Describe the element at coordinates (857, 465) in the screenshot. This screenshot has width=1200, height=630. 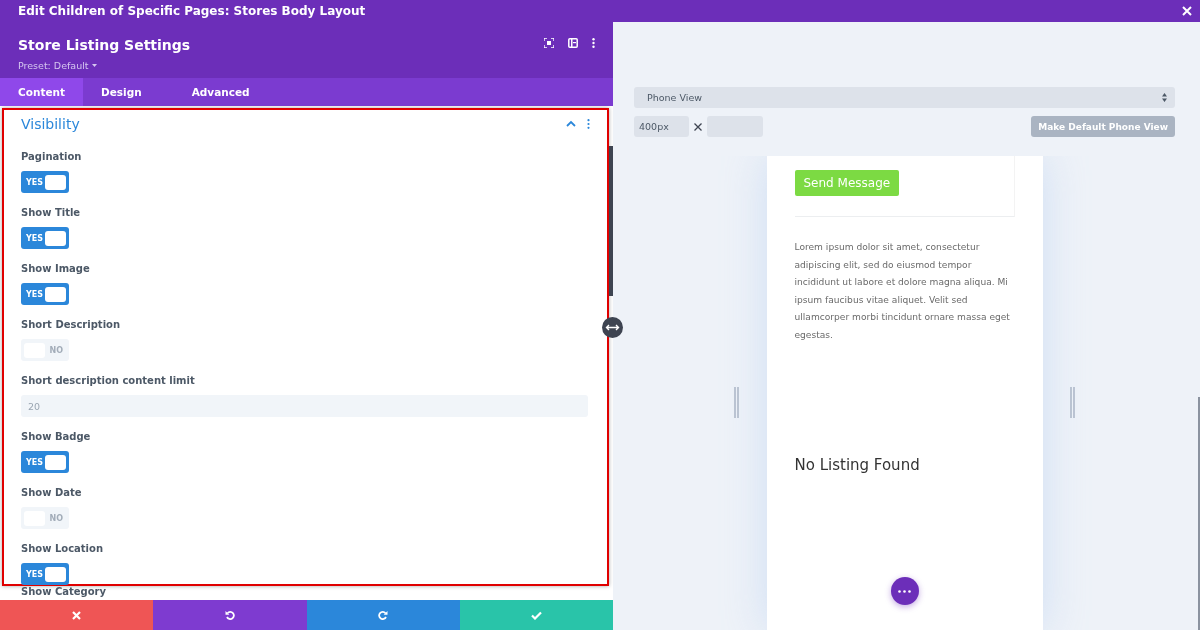
I see `empty-message: No Listing Found` at that location.